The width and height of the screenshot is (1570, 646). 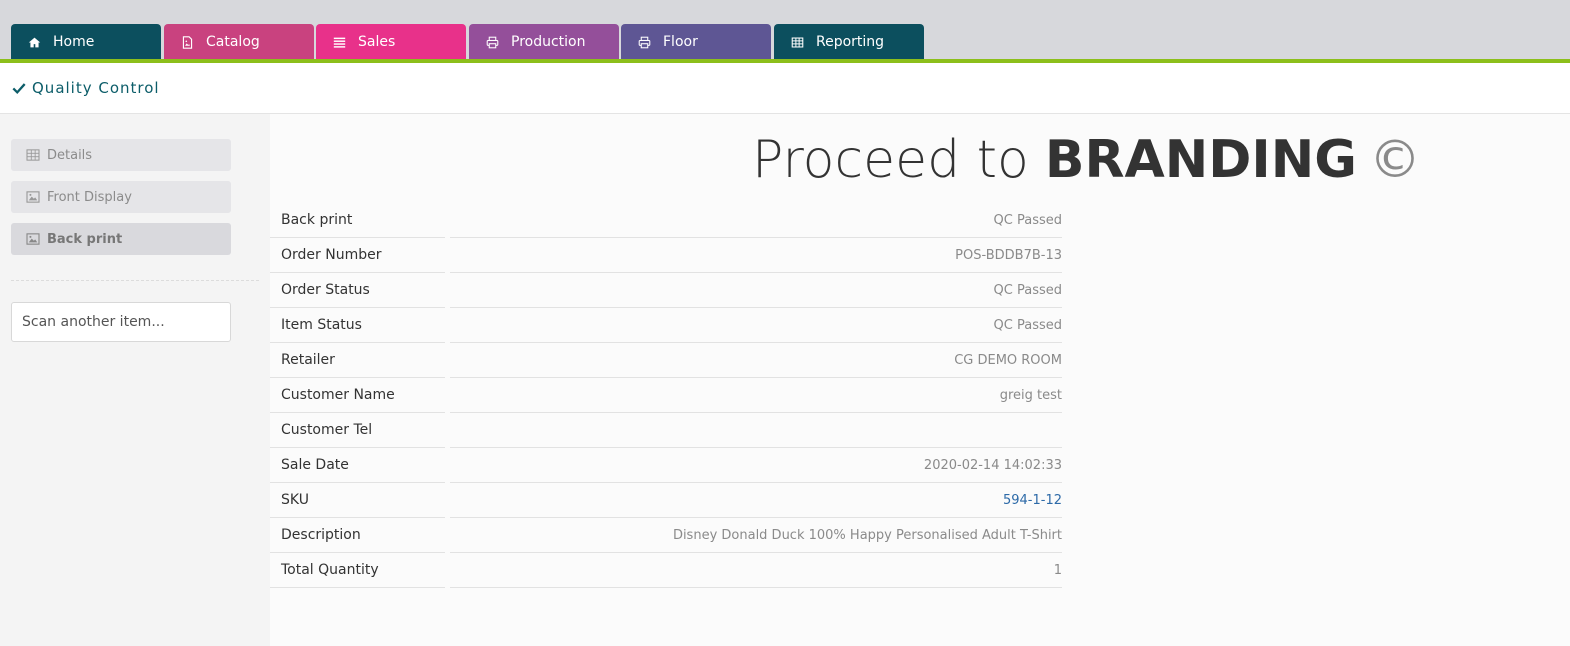 I want to click on detail-row: Order Number POS-BDDB7B-13, so click(x=666, y=255).